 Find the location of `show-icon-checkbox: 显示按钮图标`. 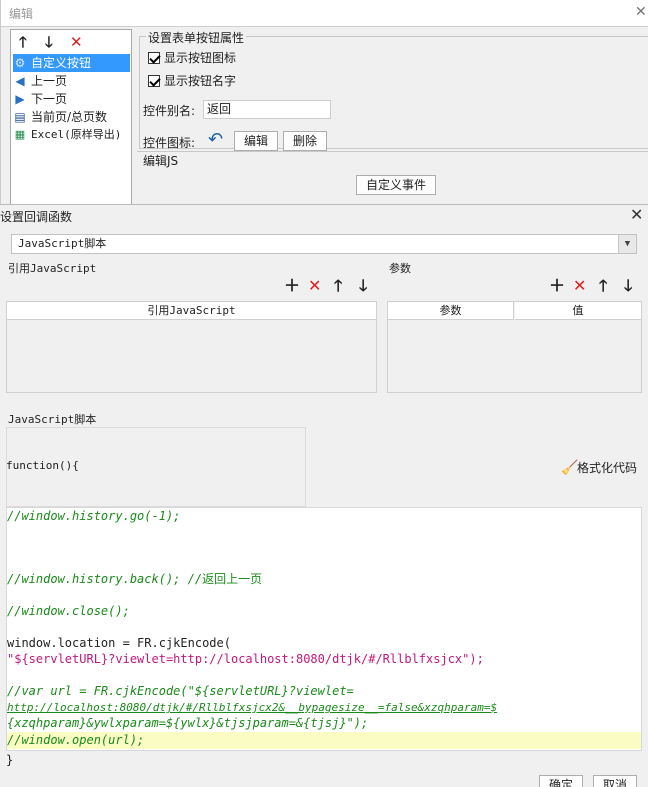

show-icon-checkbox: 显示按钮图标 is located at coordinates (192, 58).